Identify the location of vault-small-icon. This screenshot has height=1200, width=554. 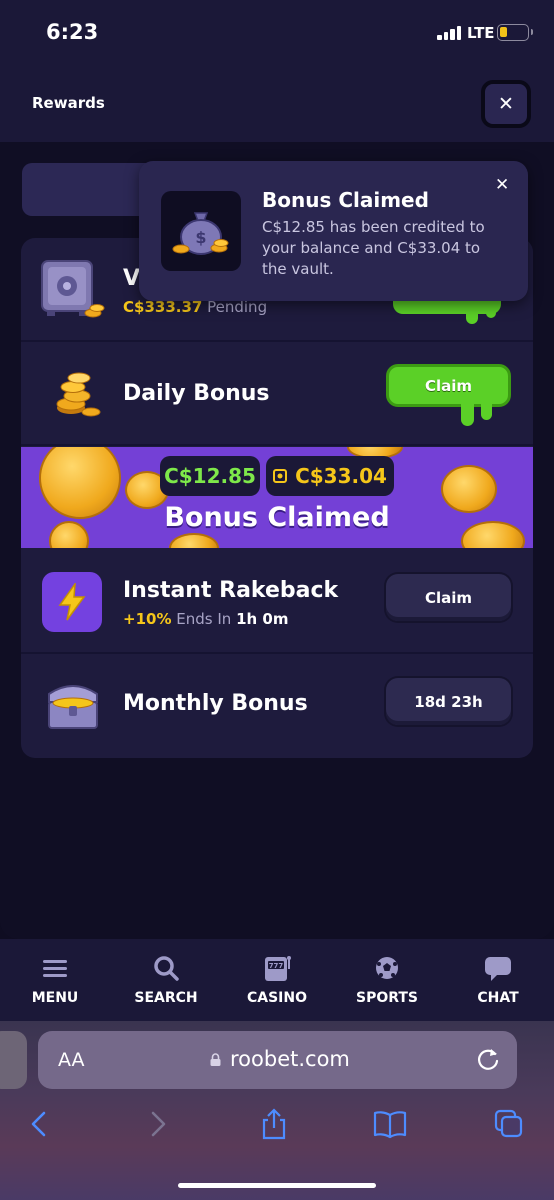
(280, 476).